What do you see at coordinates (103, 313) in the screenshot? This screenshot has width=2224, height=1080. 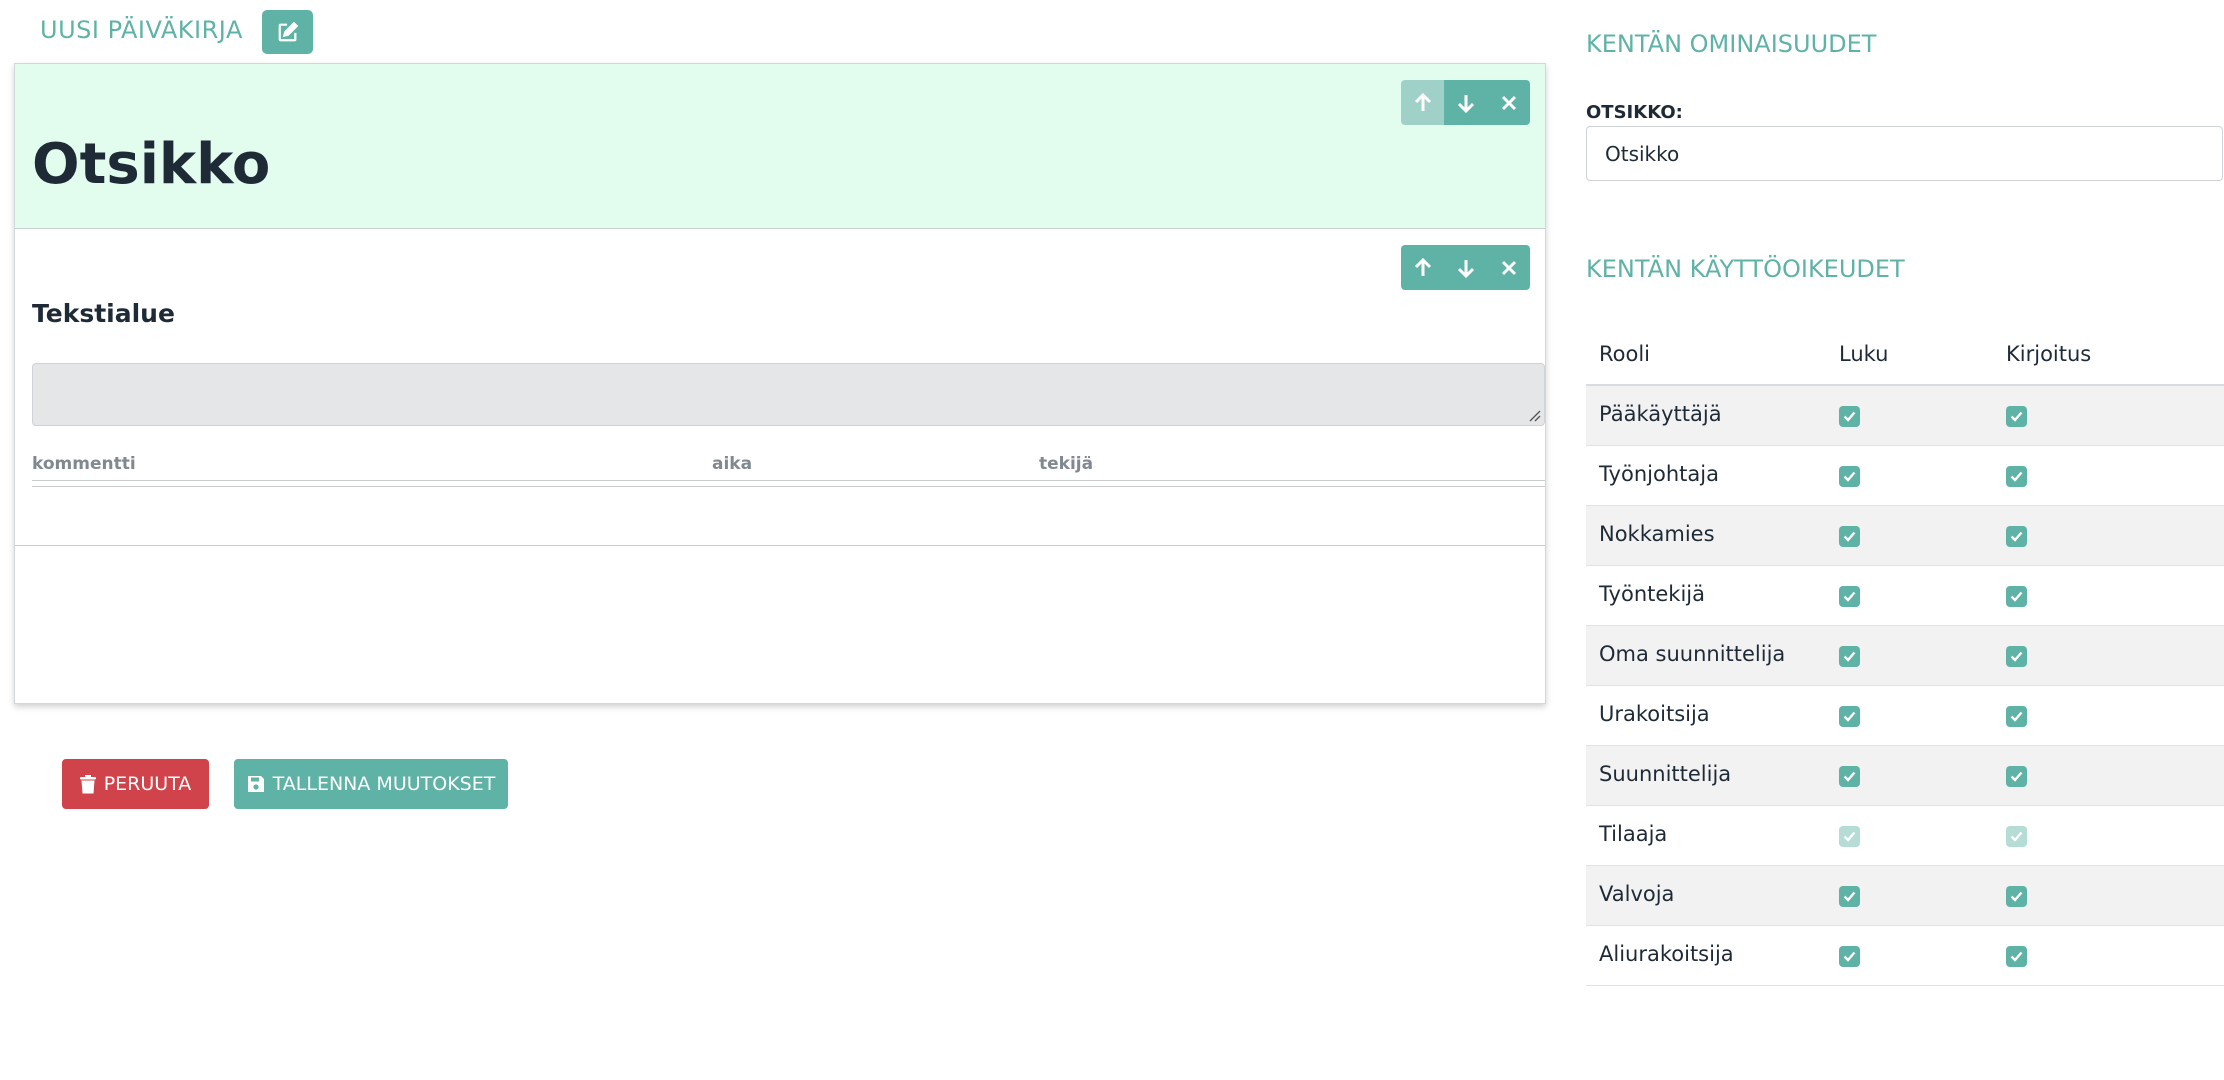 I see `textarea-label: Tekstialue` at bounding box center [103, 313].